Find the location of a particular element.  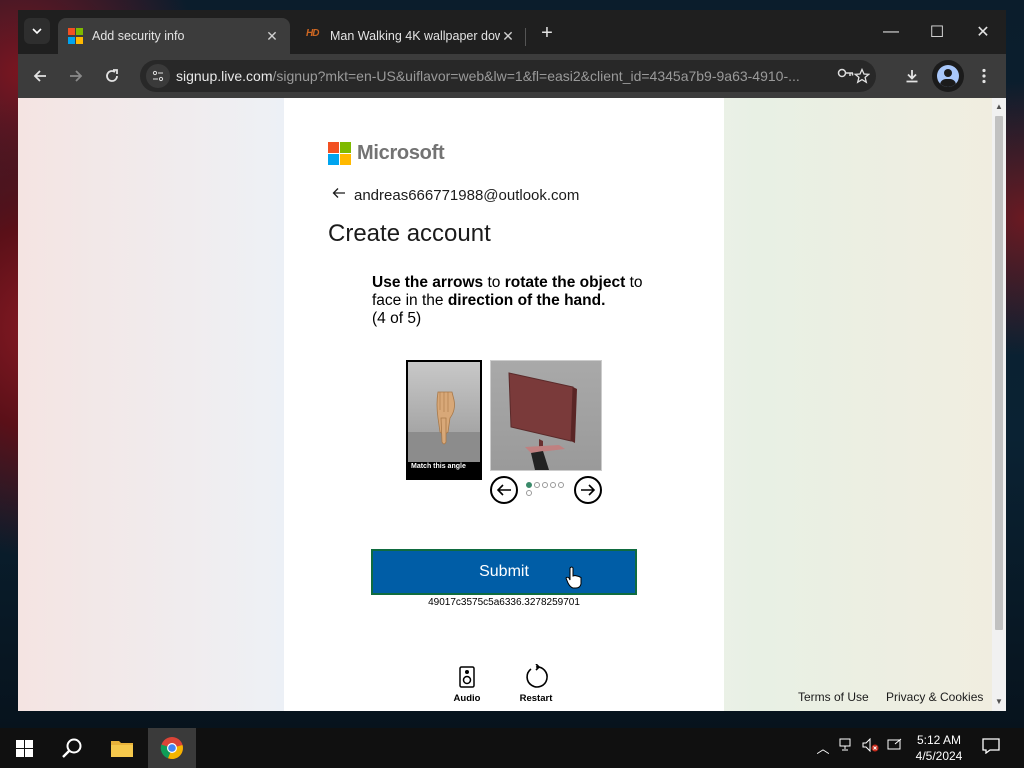

microsoft-favicon-icon is located at coordinates (76, 36).